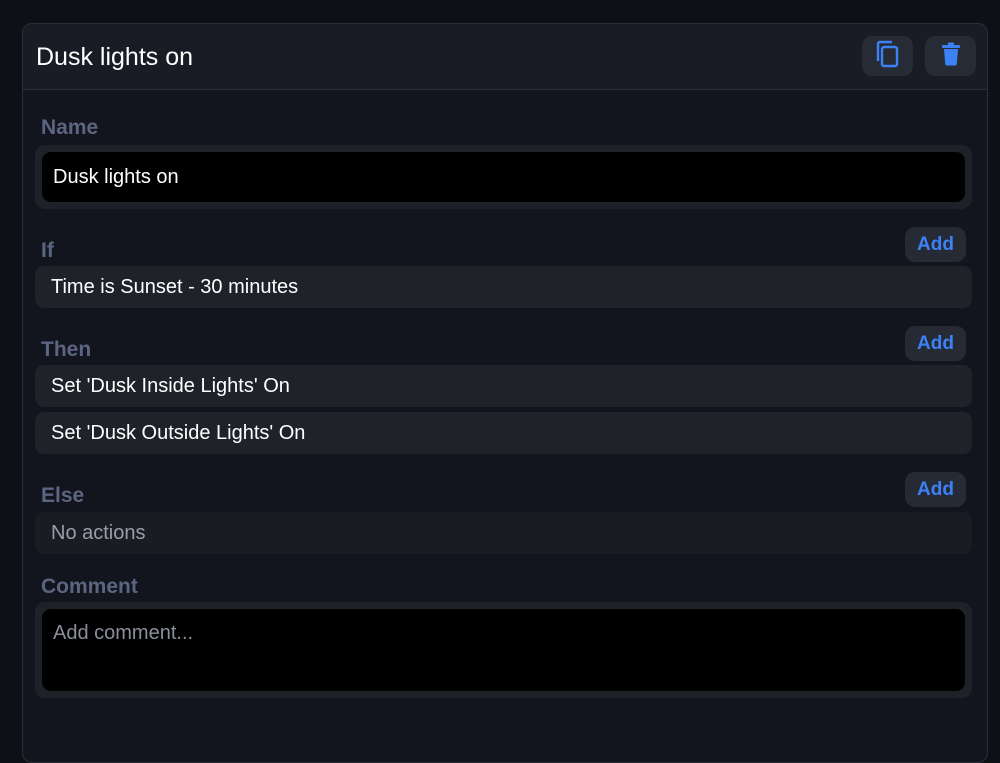 Image resolution: width=1000 pixels, height=763 pixels. What do you see at coordinates (115, 57) in the screenshot?
I see `page-title: Dusk lights on` at bounding box center [115, 57].